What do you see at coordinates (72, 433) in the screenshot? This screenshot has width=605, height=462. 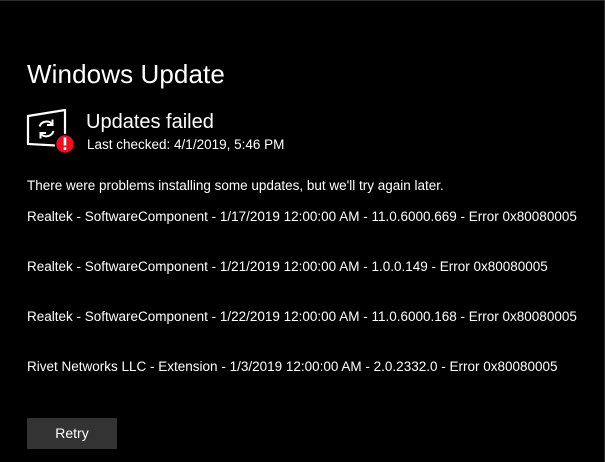 I see `retry-button: Retry` at bounding box center [72, 433].